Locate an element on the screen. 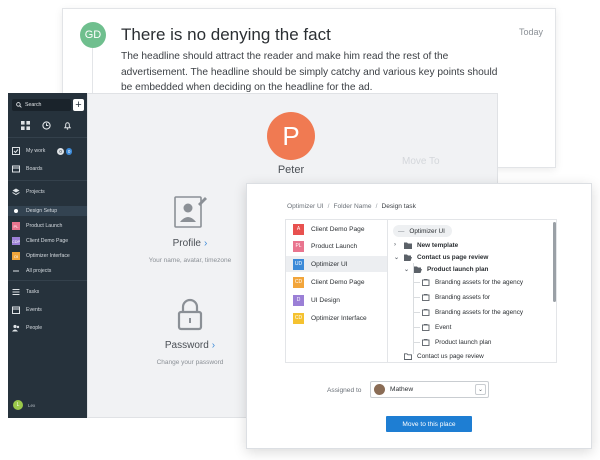 Image resolution: width=600 pixels, height=460 pixels. project-option: D UI Design is located at coordinates (336, 300).